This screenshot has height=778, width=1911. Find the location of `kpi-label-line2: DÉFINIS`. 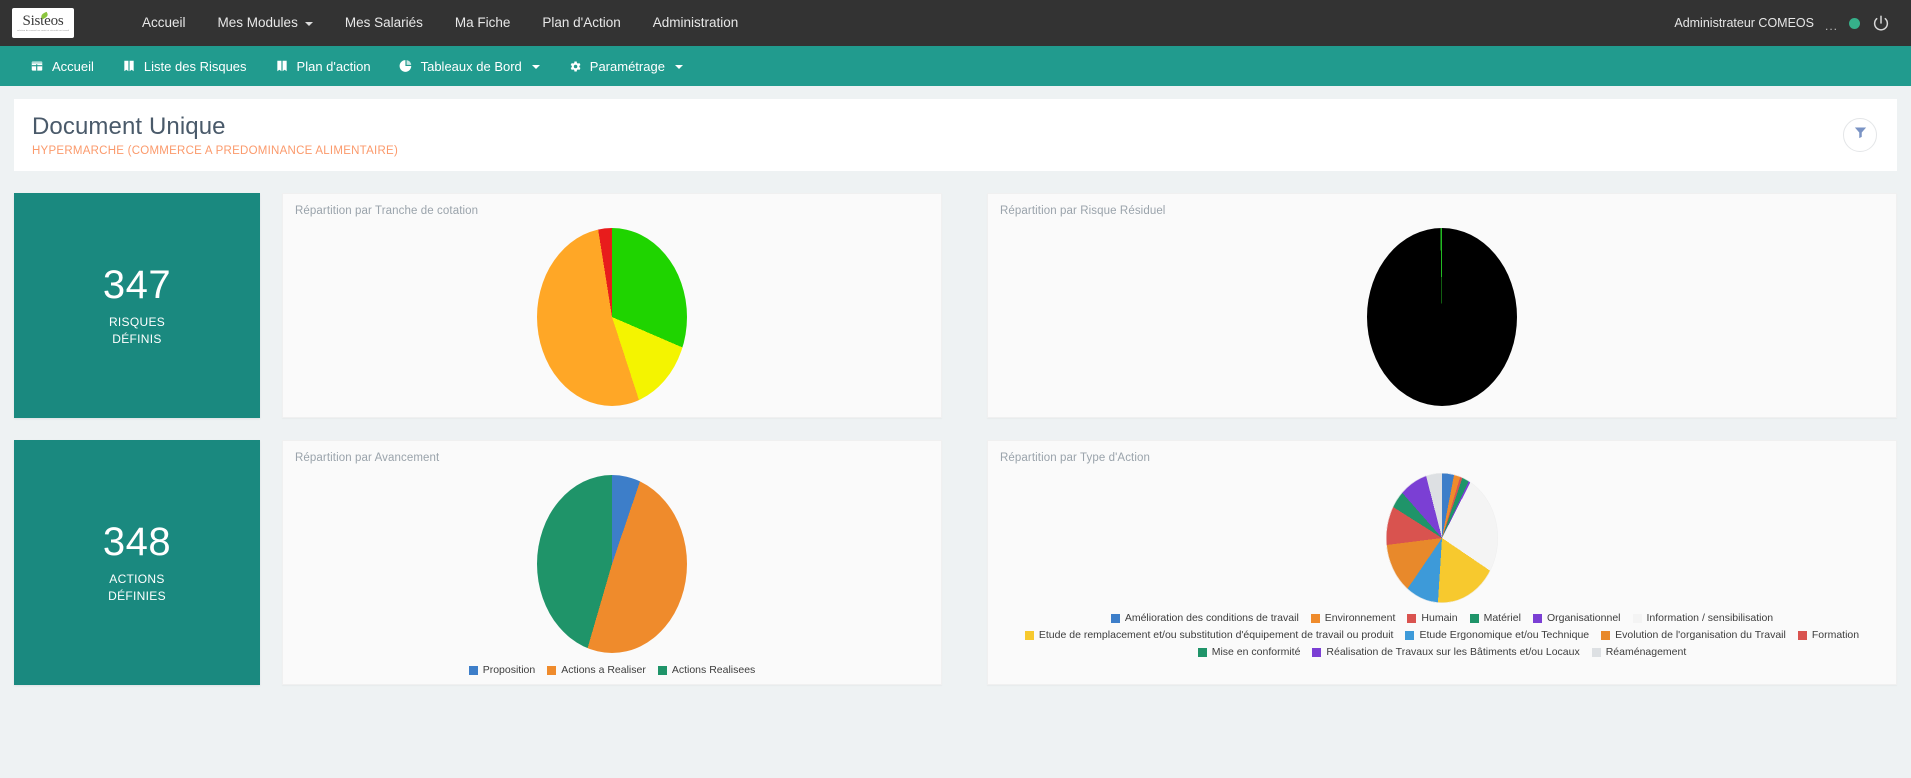

kpi-label-line2: DÉFINIS is located at coordinates (137, 339).